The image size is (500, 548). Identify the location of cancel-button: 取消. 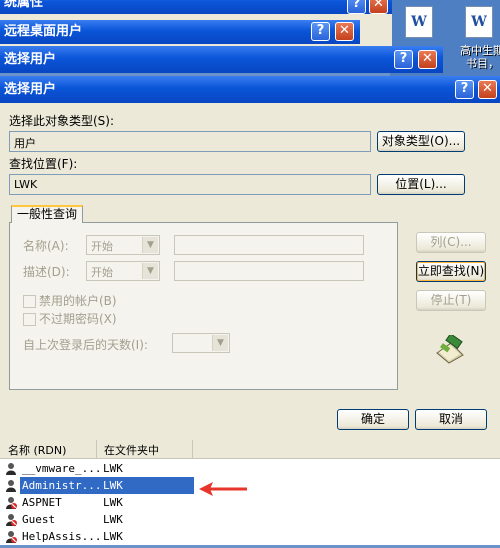
(451, 419).